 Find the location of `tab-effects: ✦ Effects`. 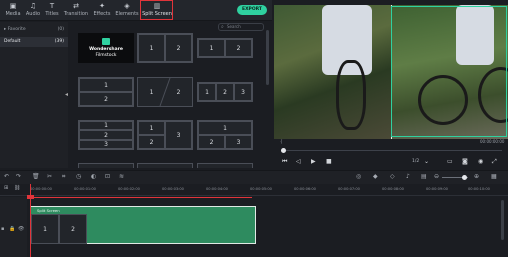

tab-effects: ✦ Effects is located at coordinates (102, 10).